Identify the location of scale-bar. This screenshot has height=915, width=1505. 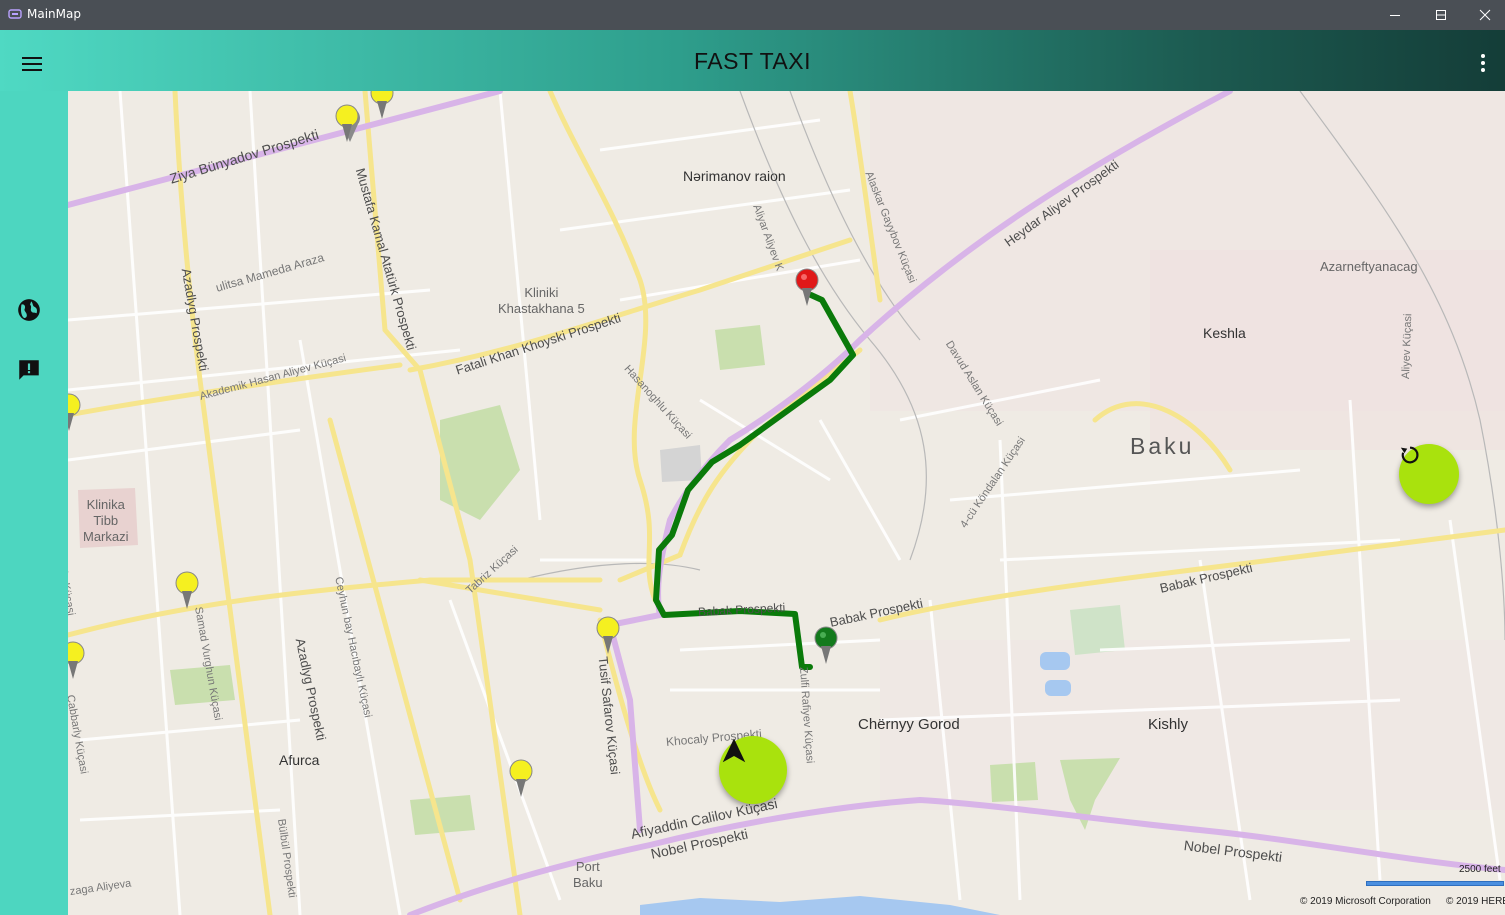
(1435, 883).